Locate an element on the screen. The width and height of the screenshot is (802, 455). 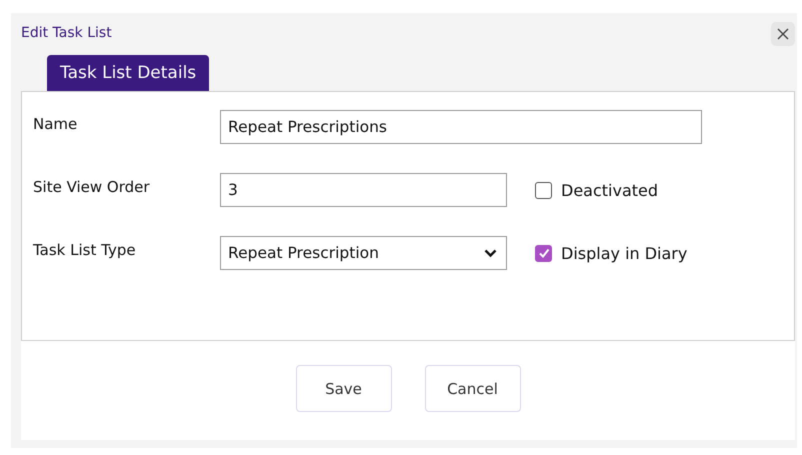
checkbox-label: Deactivated is located at coordinates (609, 190).